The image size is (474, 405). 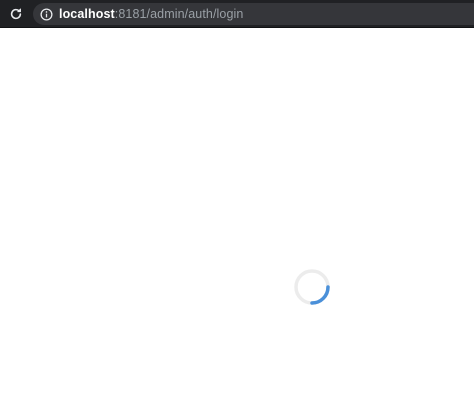 I want to click on url-host: localhost, so click(x=87, y=14).